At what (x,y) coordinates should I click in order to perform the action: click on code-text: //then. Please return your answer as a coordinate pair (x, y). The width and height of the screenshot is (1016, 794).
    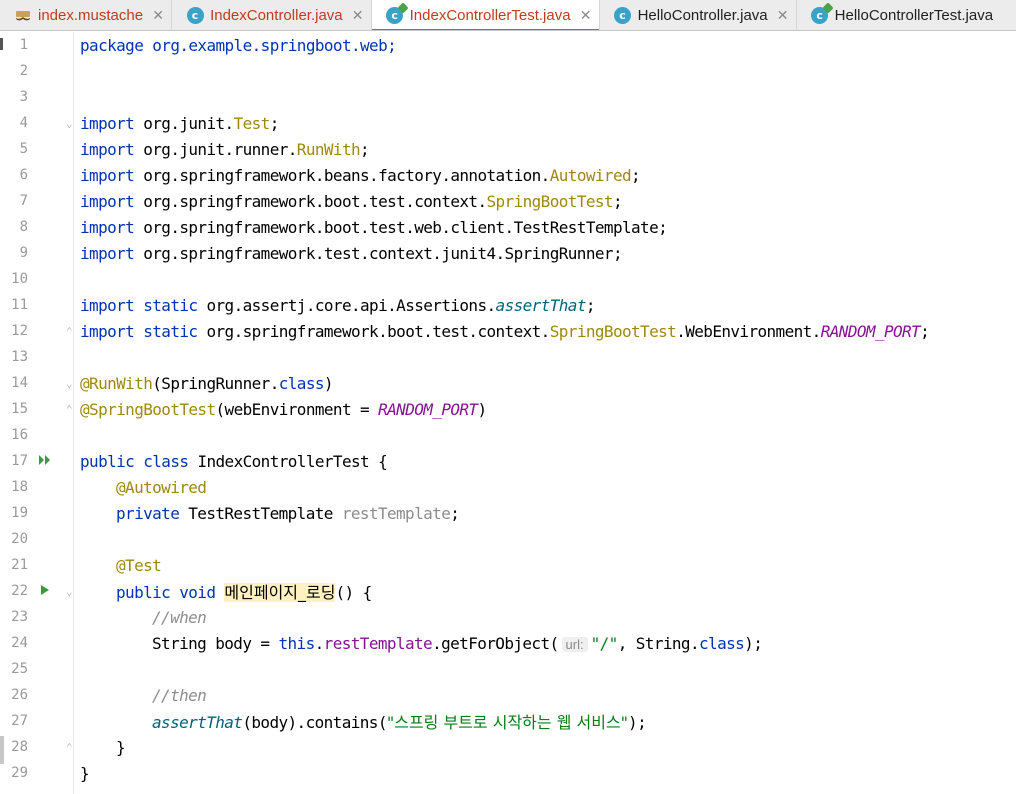
    Looking at the image, I should click on (179, 695).